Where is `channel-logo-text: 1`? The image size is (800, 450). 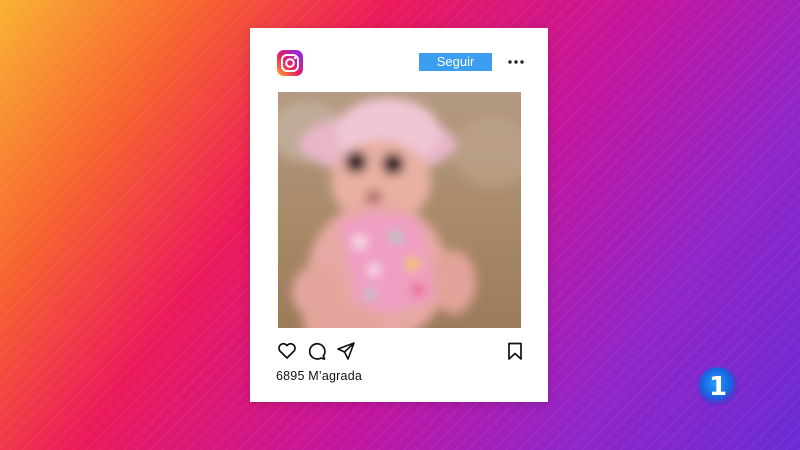 channel-logo-text: 1 is located at coordinates (718, 387).